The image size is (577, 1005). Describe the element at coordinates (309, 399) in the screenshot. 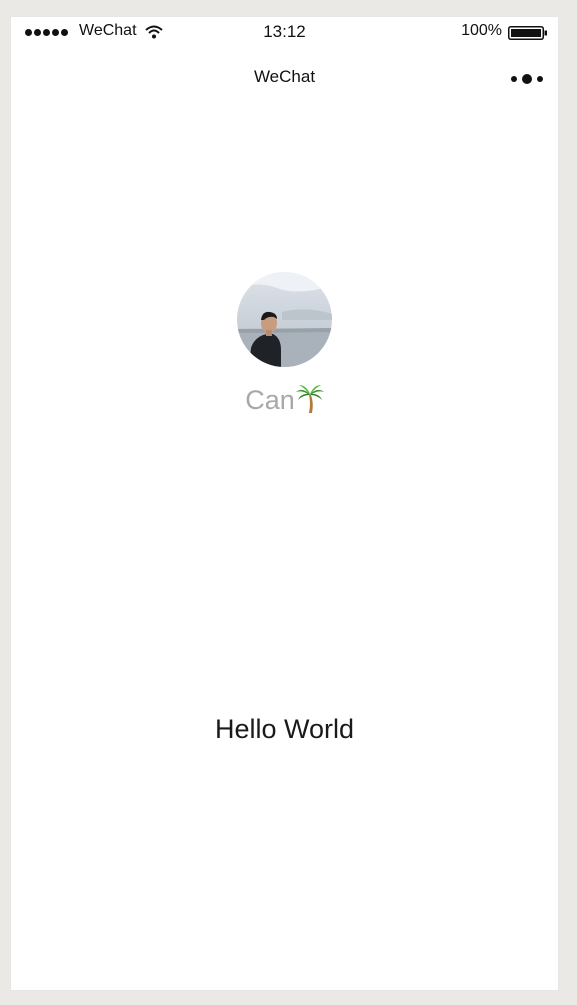

I see `palm-tree-icon` at that location.